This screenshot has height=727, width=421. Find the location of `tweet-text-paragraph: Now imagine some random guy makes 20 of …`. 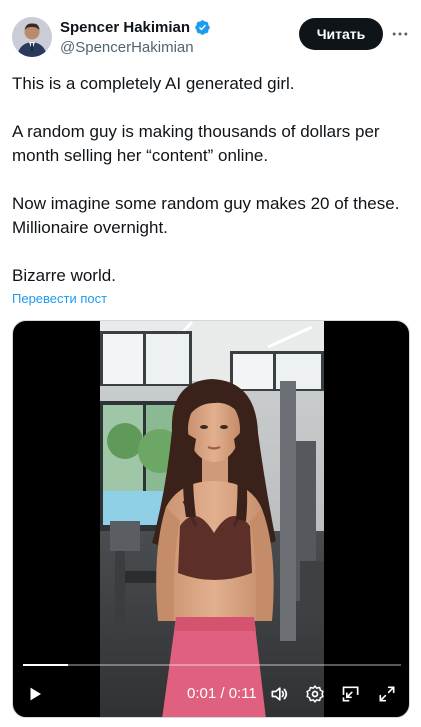

tweet-text-paragraph: Now imagine some random guy makes 20 of … is located at coordinates (206, 215).